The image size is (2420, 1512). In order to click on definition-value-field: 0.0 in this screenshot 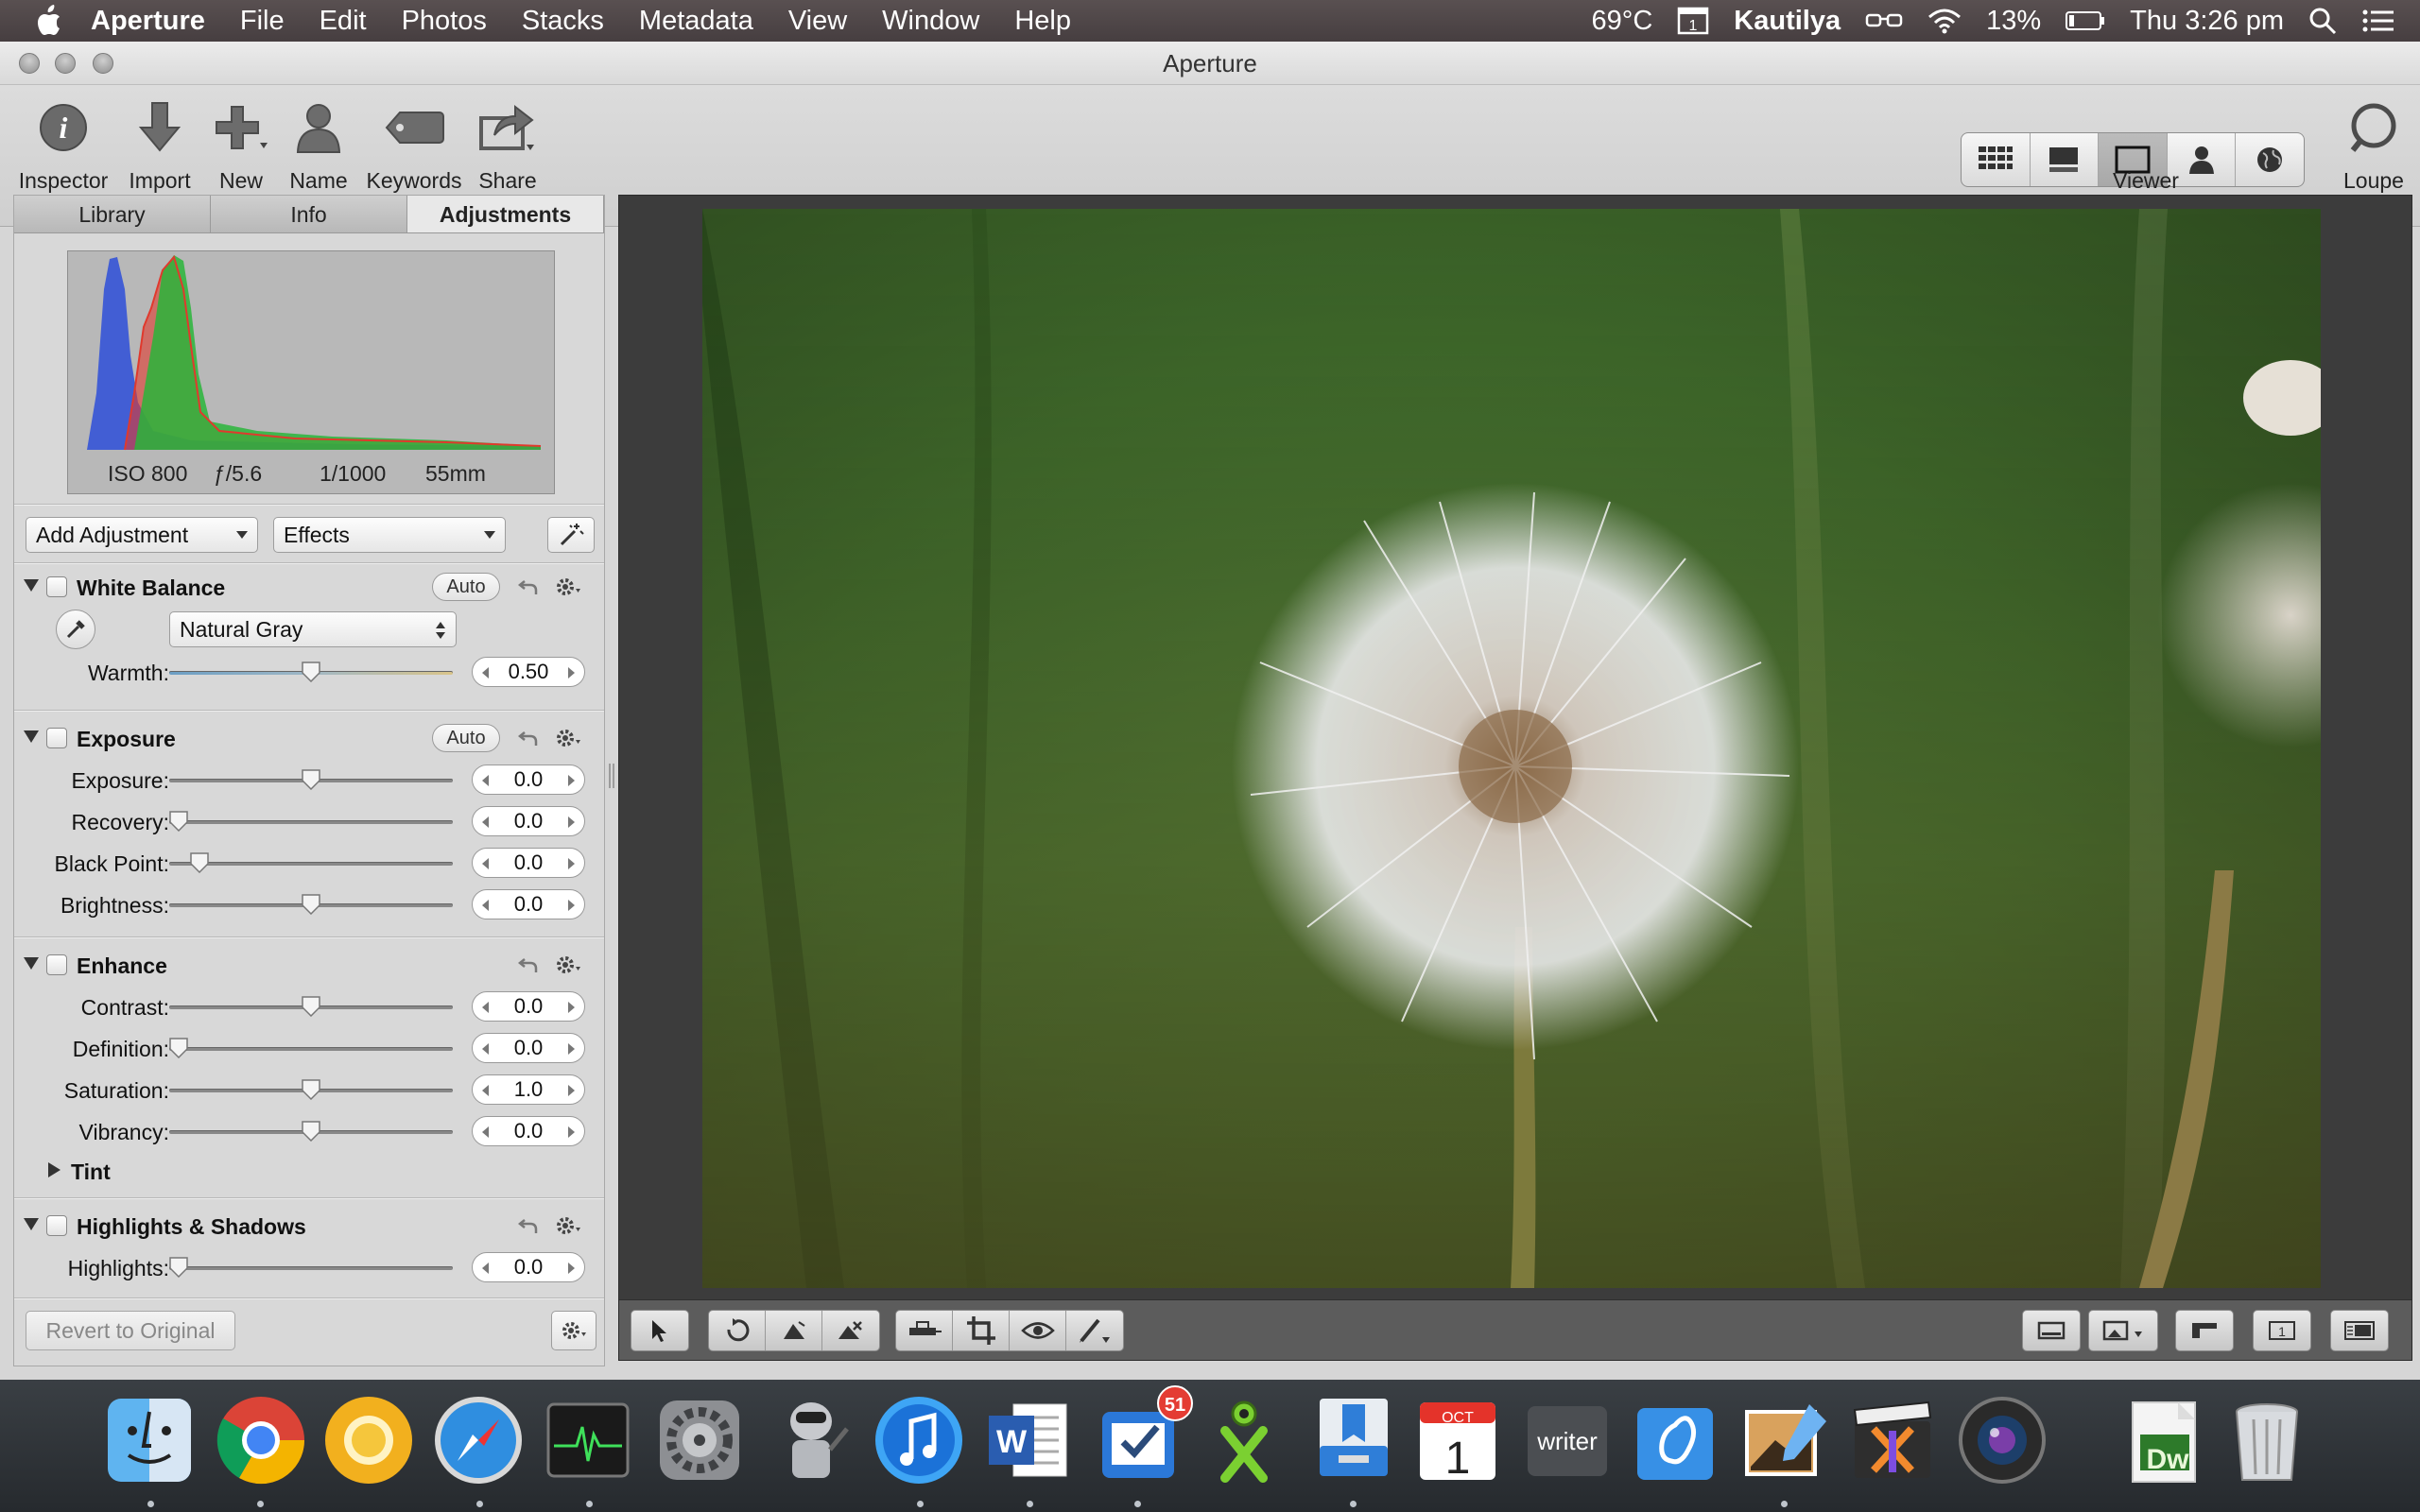, I will do `click(528, 1048)`.